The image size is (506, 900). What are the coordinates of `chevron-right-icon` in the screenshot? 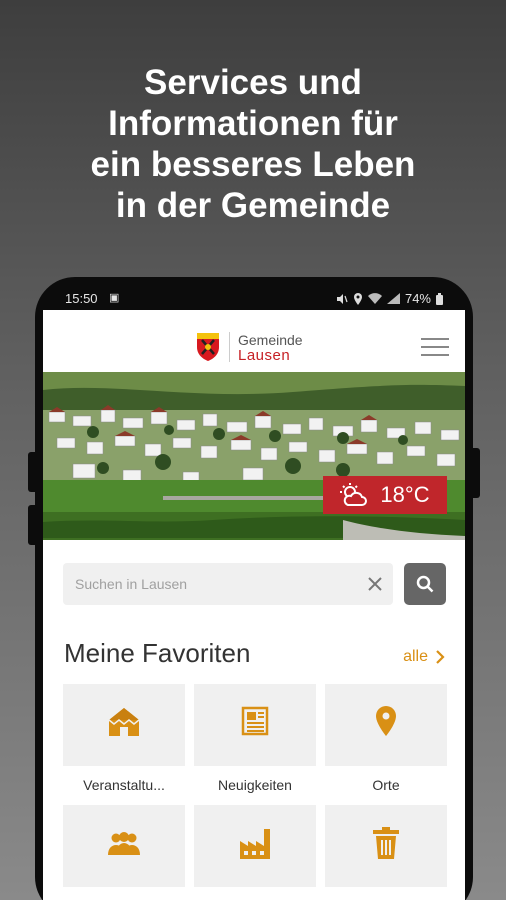 It's located at (440, 657).